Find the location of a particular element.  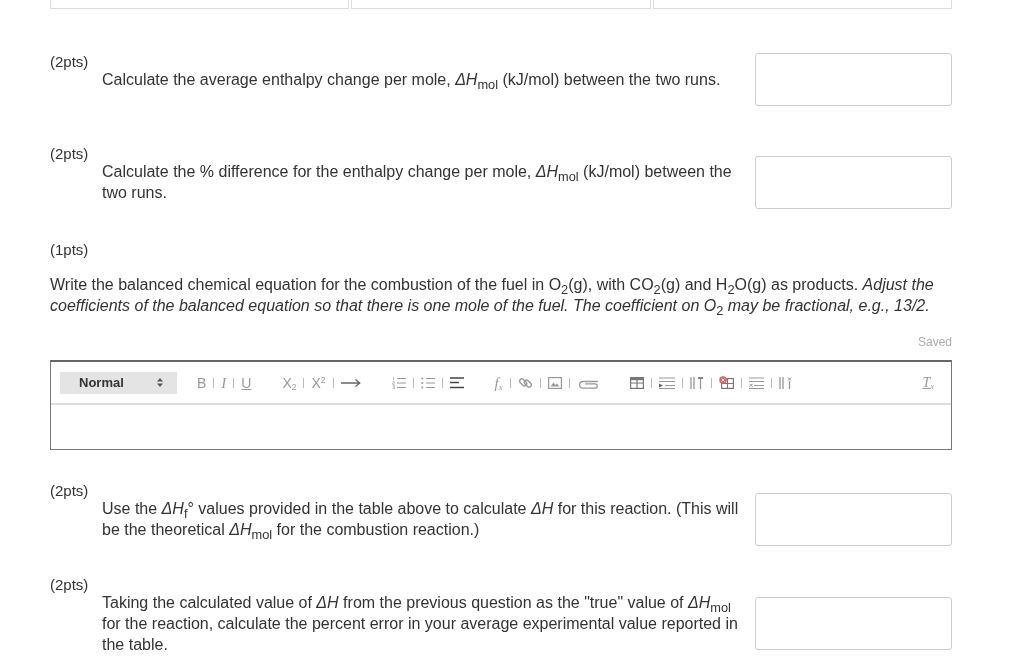

question-text: Write the balanced chemical equation for the combustion of the fuel in O$_{2}$(g), with CO$_{2}$(g) and H$_{2}$O(g) as products. Adjust the coefficients of the balanced equation so that there is one mole of the fuel. The coefficient on O$_{2}$ may be fractional, e.g., 13/2. is located at coordinates (492, 295).